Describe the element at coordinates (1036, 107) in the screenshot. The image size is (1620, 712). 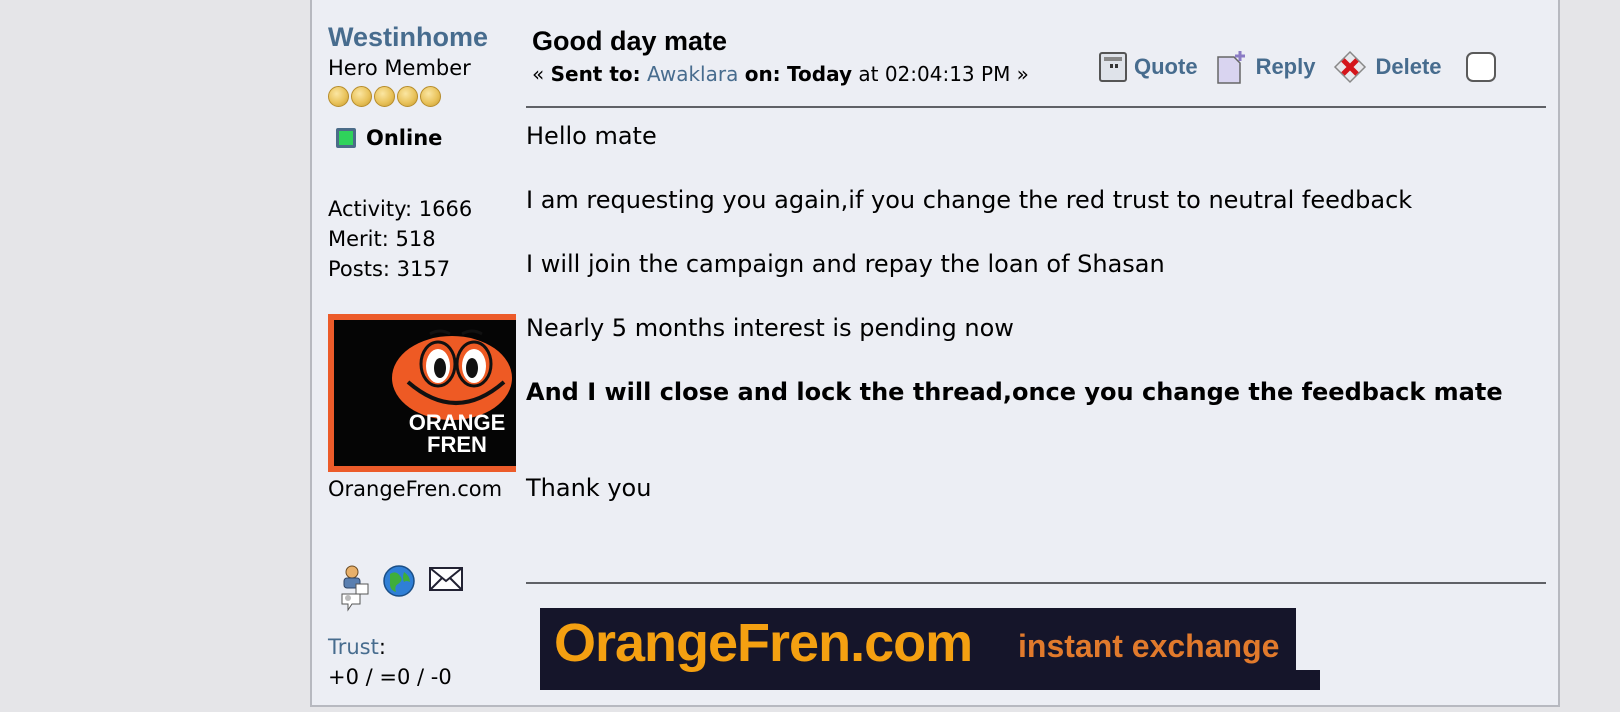
I see `header-divider` at that location.